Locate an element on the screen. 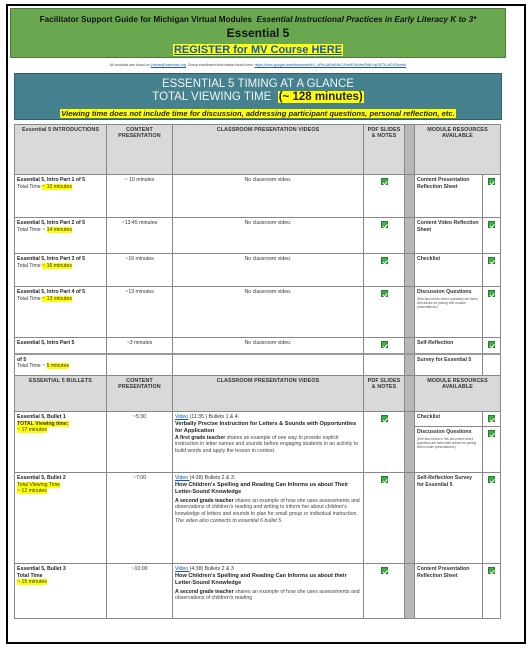 The image size is (530, 669). total-value: ~ 13 minutes is located at coordinates (57, 298).